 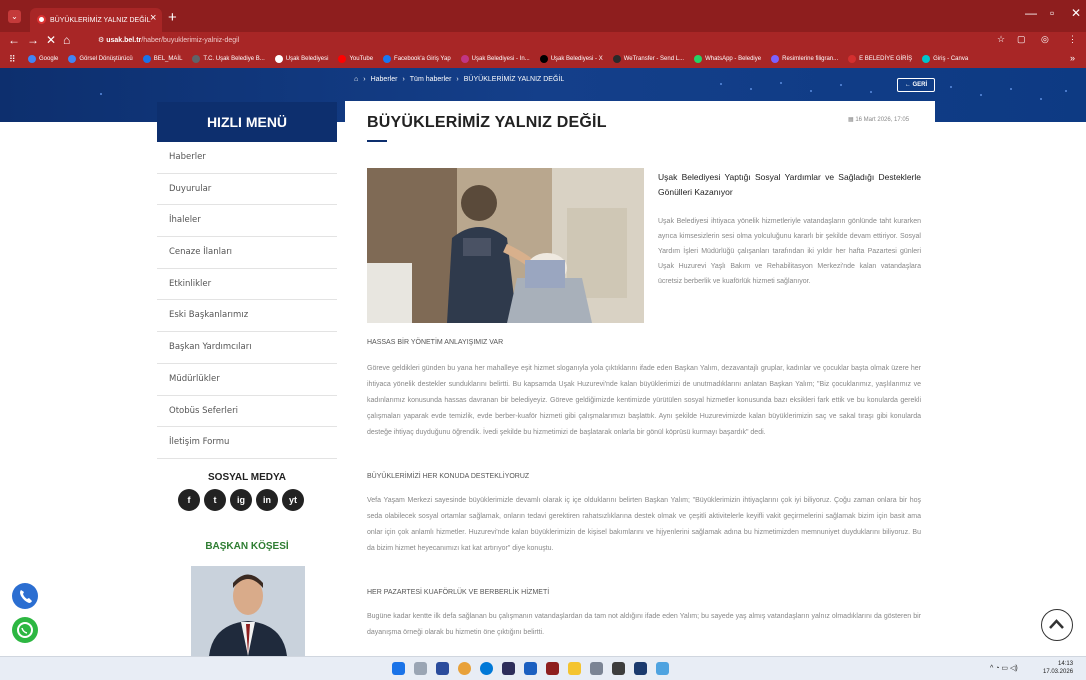 What do you see at coordinates (1045, 39) in the screenshot?
I see `profile-icon: ◎` at bounding box center [1045, 39].